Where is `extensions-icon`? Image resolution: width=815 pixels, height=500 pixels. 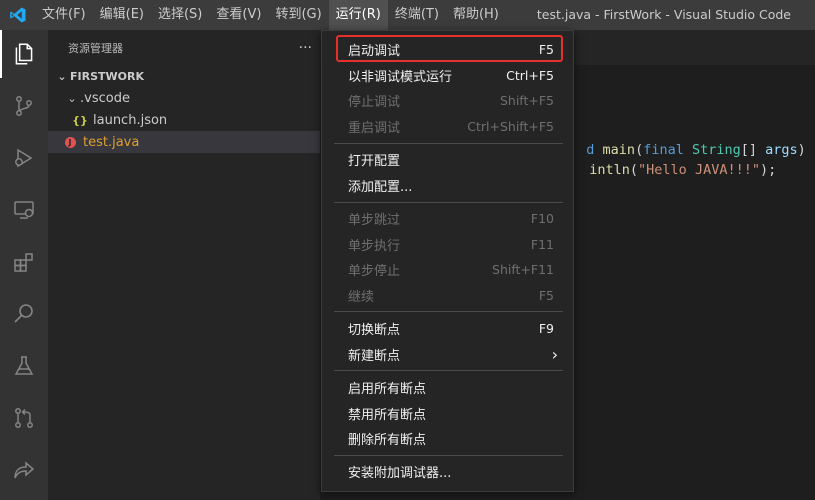
extensions-icon is located at coordinates (24, 262).